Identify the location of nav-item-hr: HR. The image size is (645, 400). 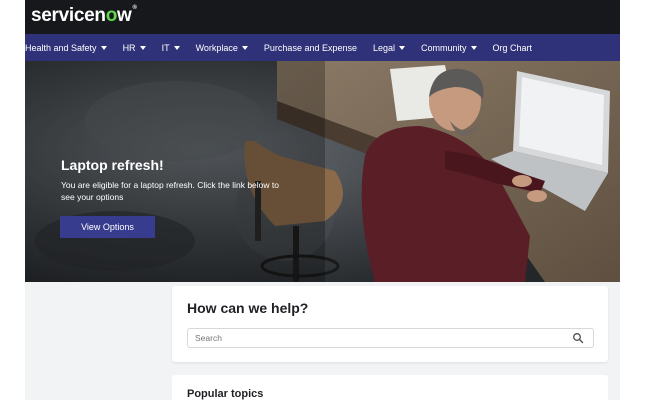
(134, 48).